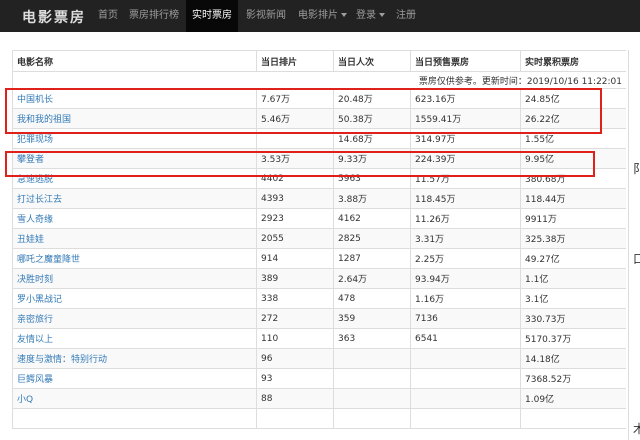 The height and width of the screenshot is (440, 640). I want to click on nav-film-news: 影视新闻, so click(266, 16).